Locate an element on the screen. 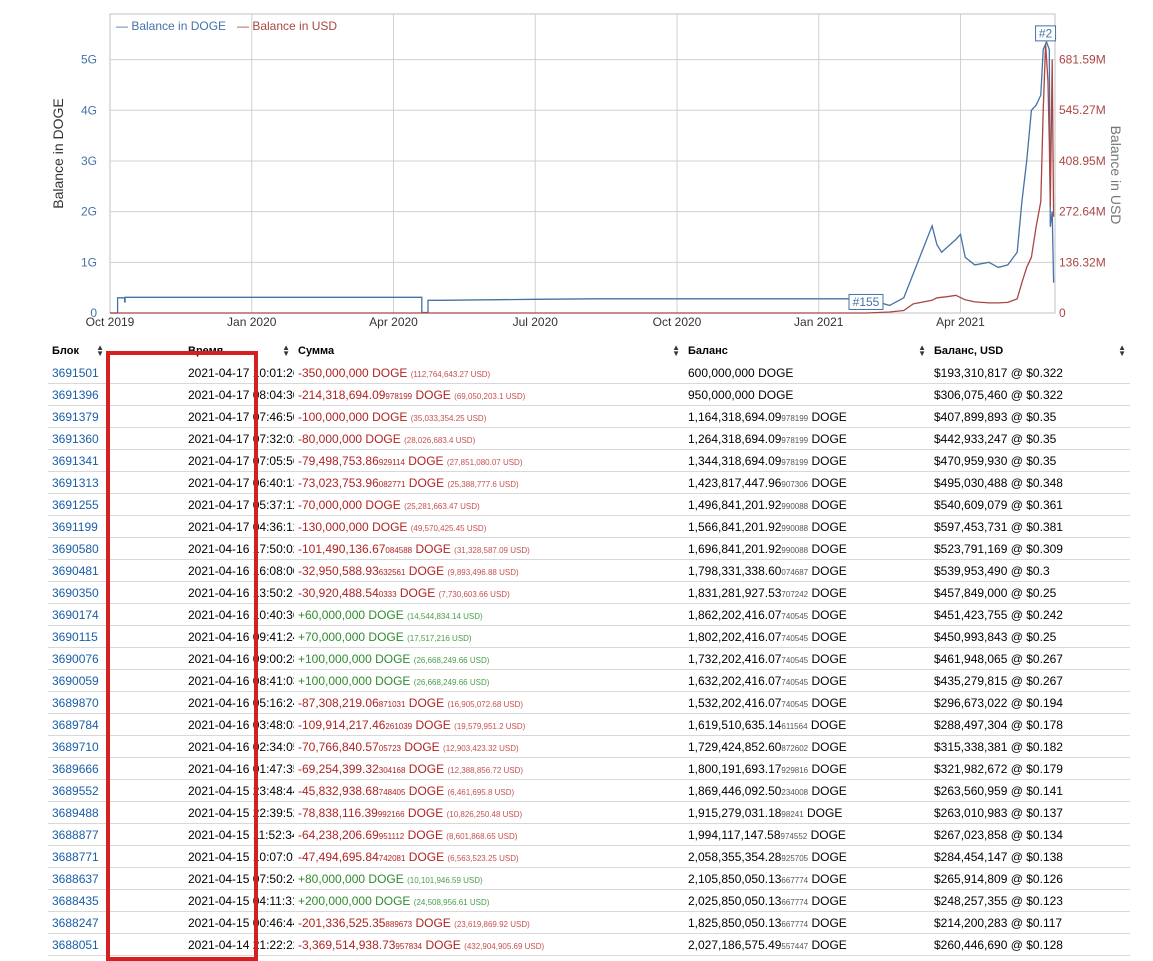 The height and width of the screenshot is (961, 1153). cell-block: 3688637 is located at coordinates (78, 878).